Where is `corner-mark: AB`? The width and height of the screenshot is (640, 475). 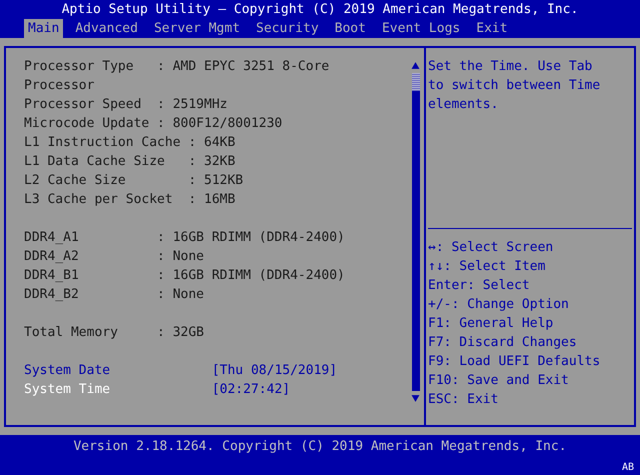
corner-mark: AB is located at coordinates (628, 467).